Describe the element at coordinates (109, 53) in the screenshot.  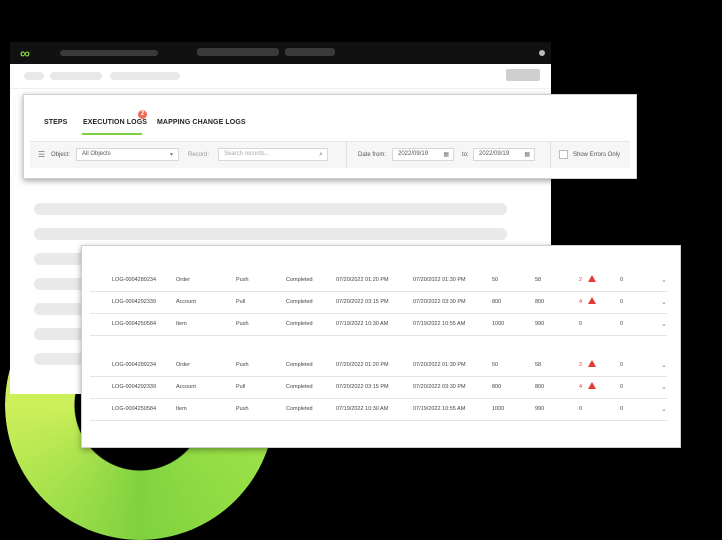
I see `title-placeholder` at that location.